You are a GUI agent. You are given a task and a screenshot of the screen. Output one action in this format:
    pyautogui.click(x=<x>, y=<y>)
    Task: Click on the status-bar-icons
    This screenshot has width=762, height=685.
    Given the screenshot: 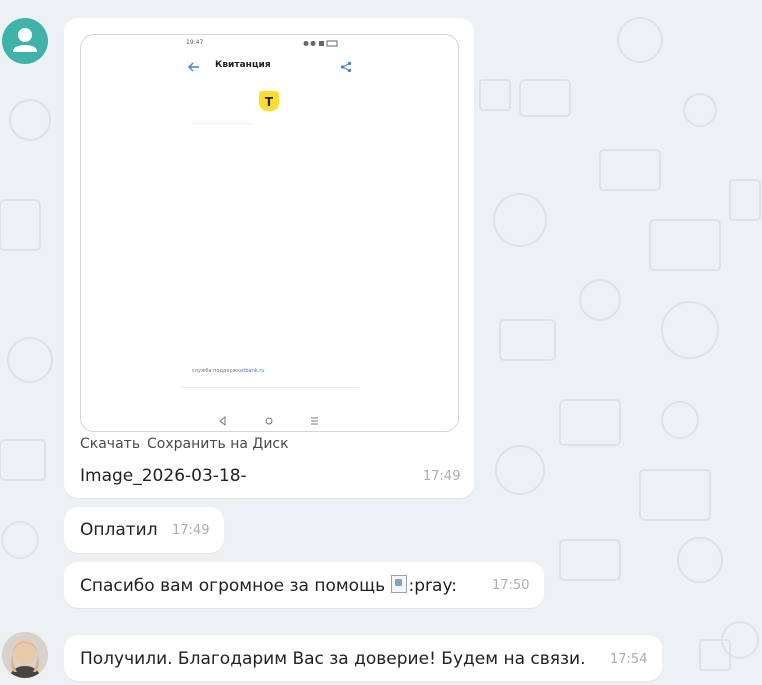 What is the action you would take?
    pyautogui.click(x=320, y=43)
    